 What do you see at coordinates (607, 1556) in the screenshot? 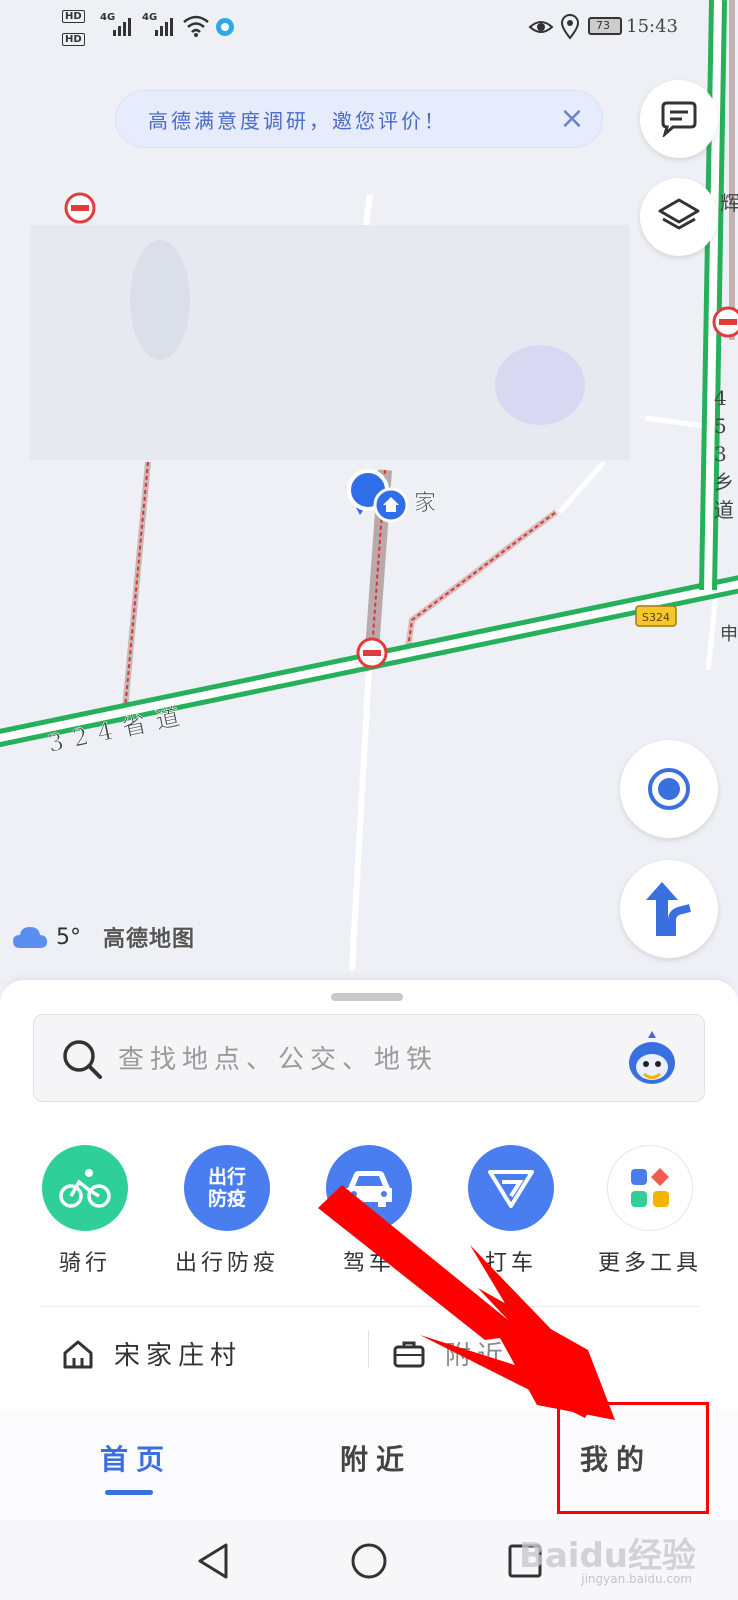
I see `watermark-logo: Baidu经验` at bounding box center [607, 1556].